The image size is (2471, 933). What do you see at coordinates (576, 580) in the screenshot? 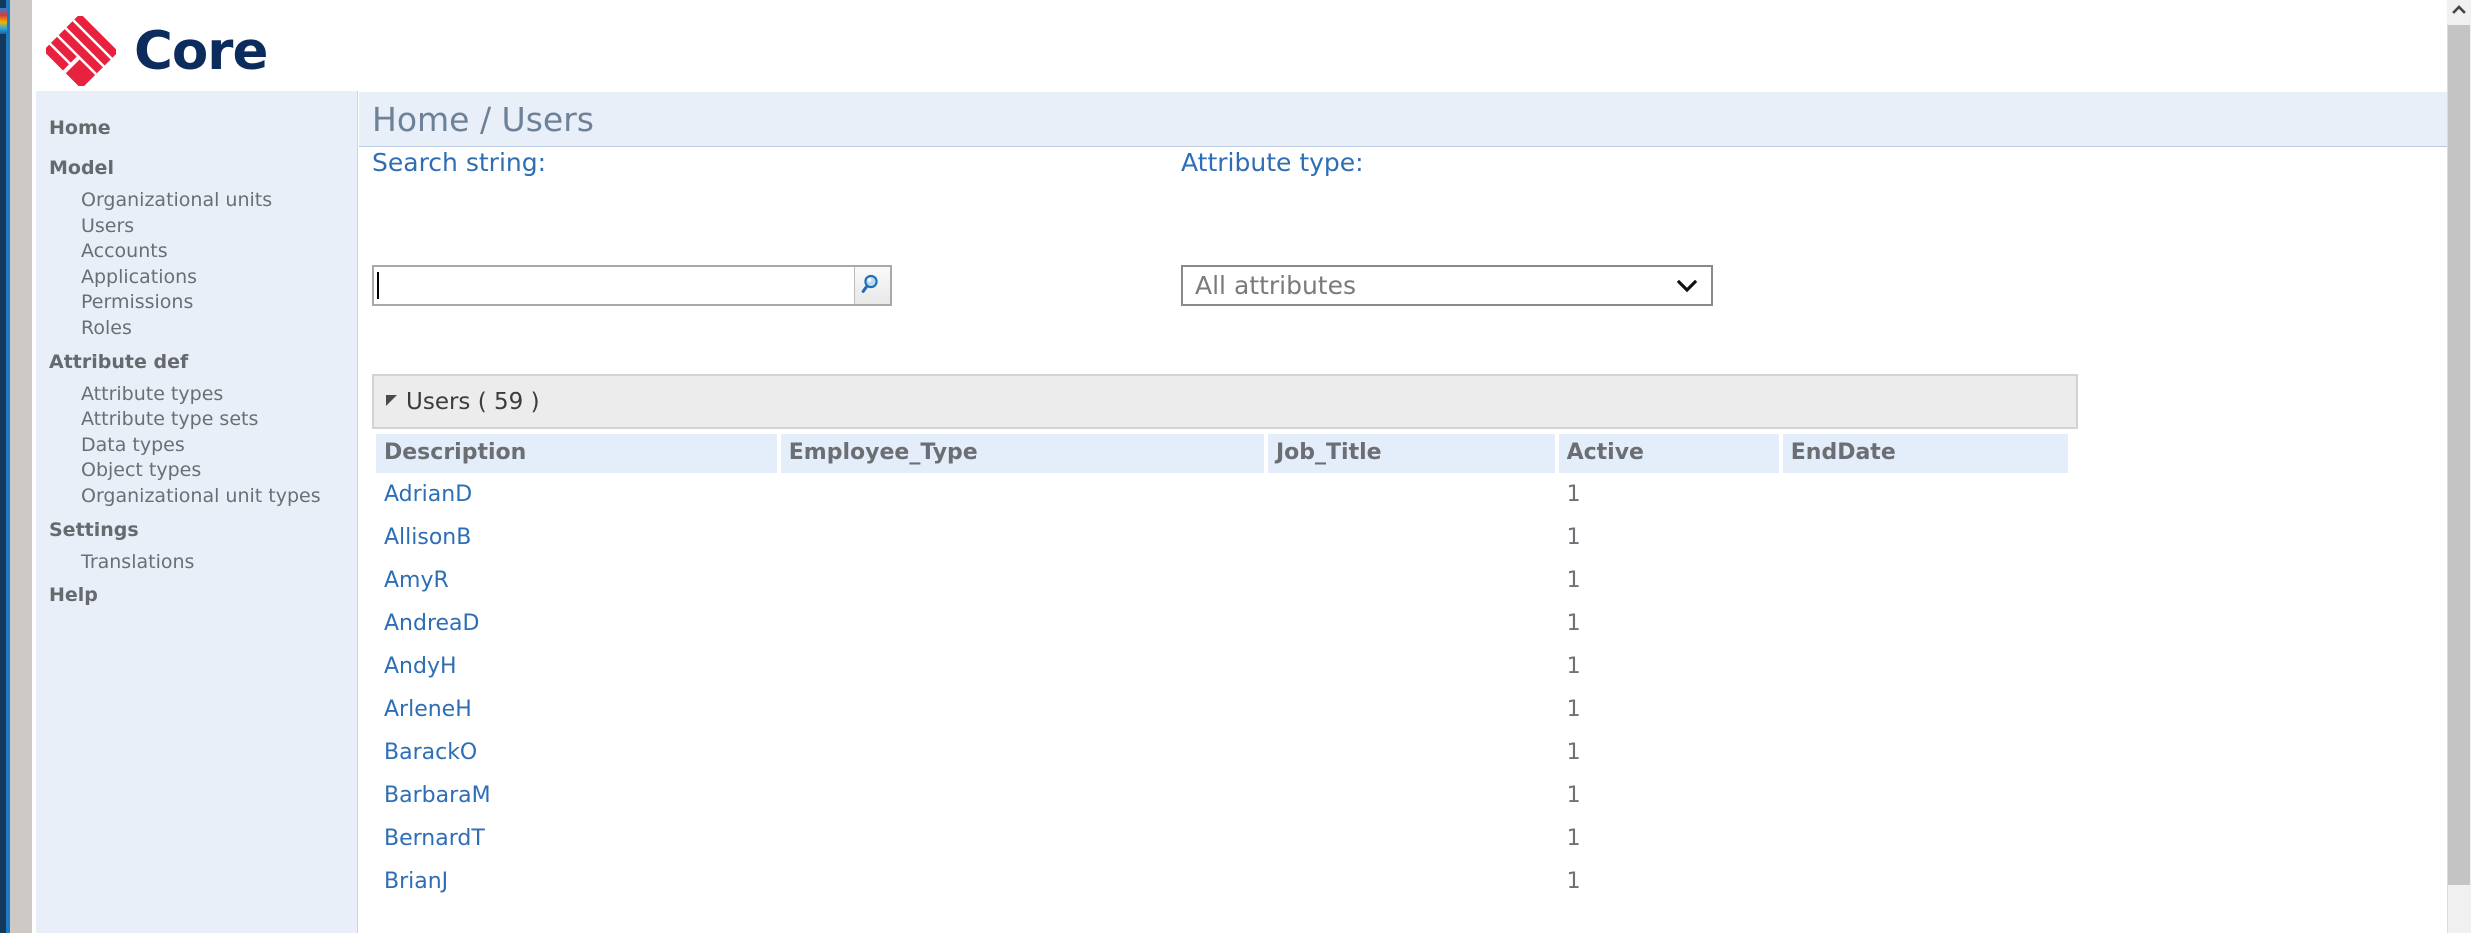
I see `cell-description: AmyR` at bounding box center [576, 580].